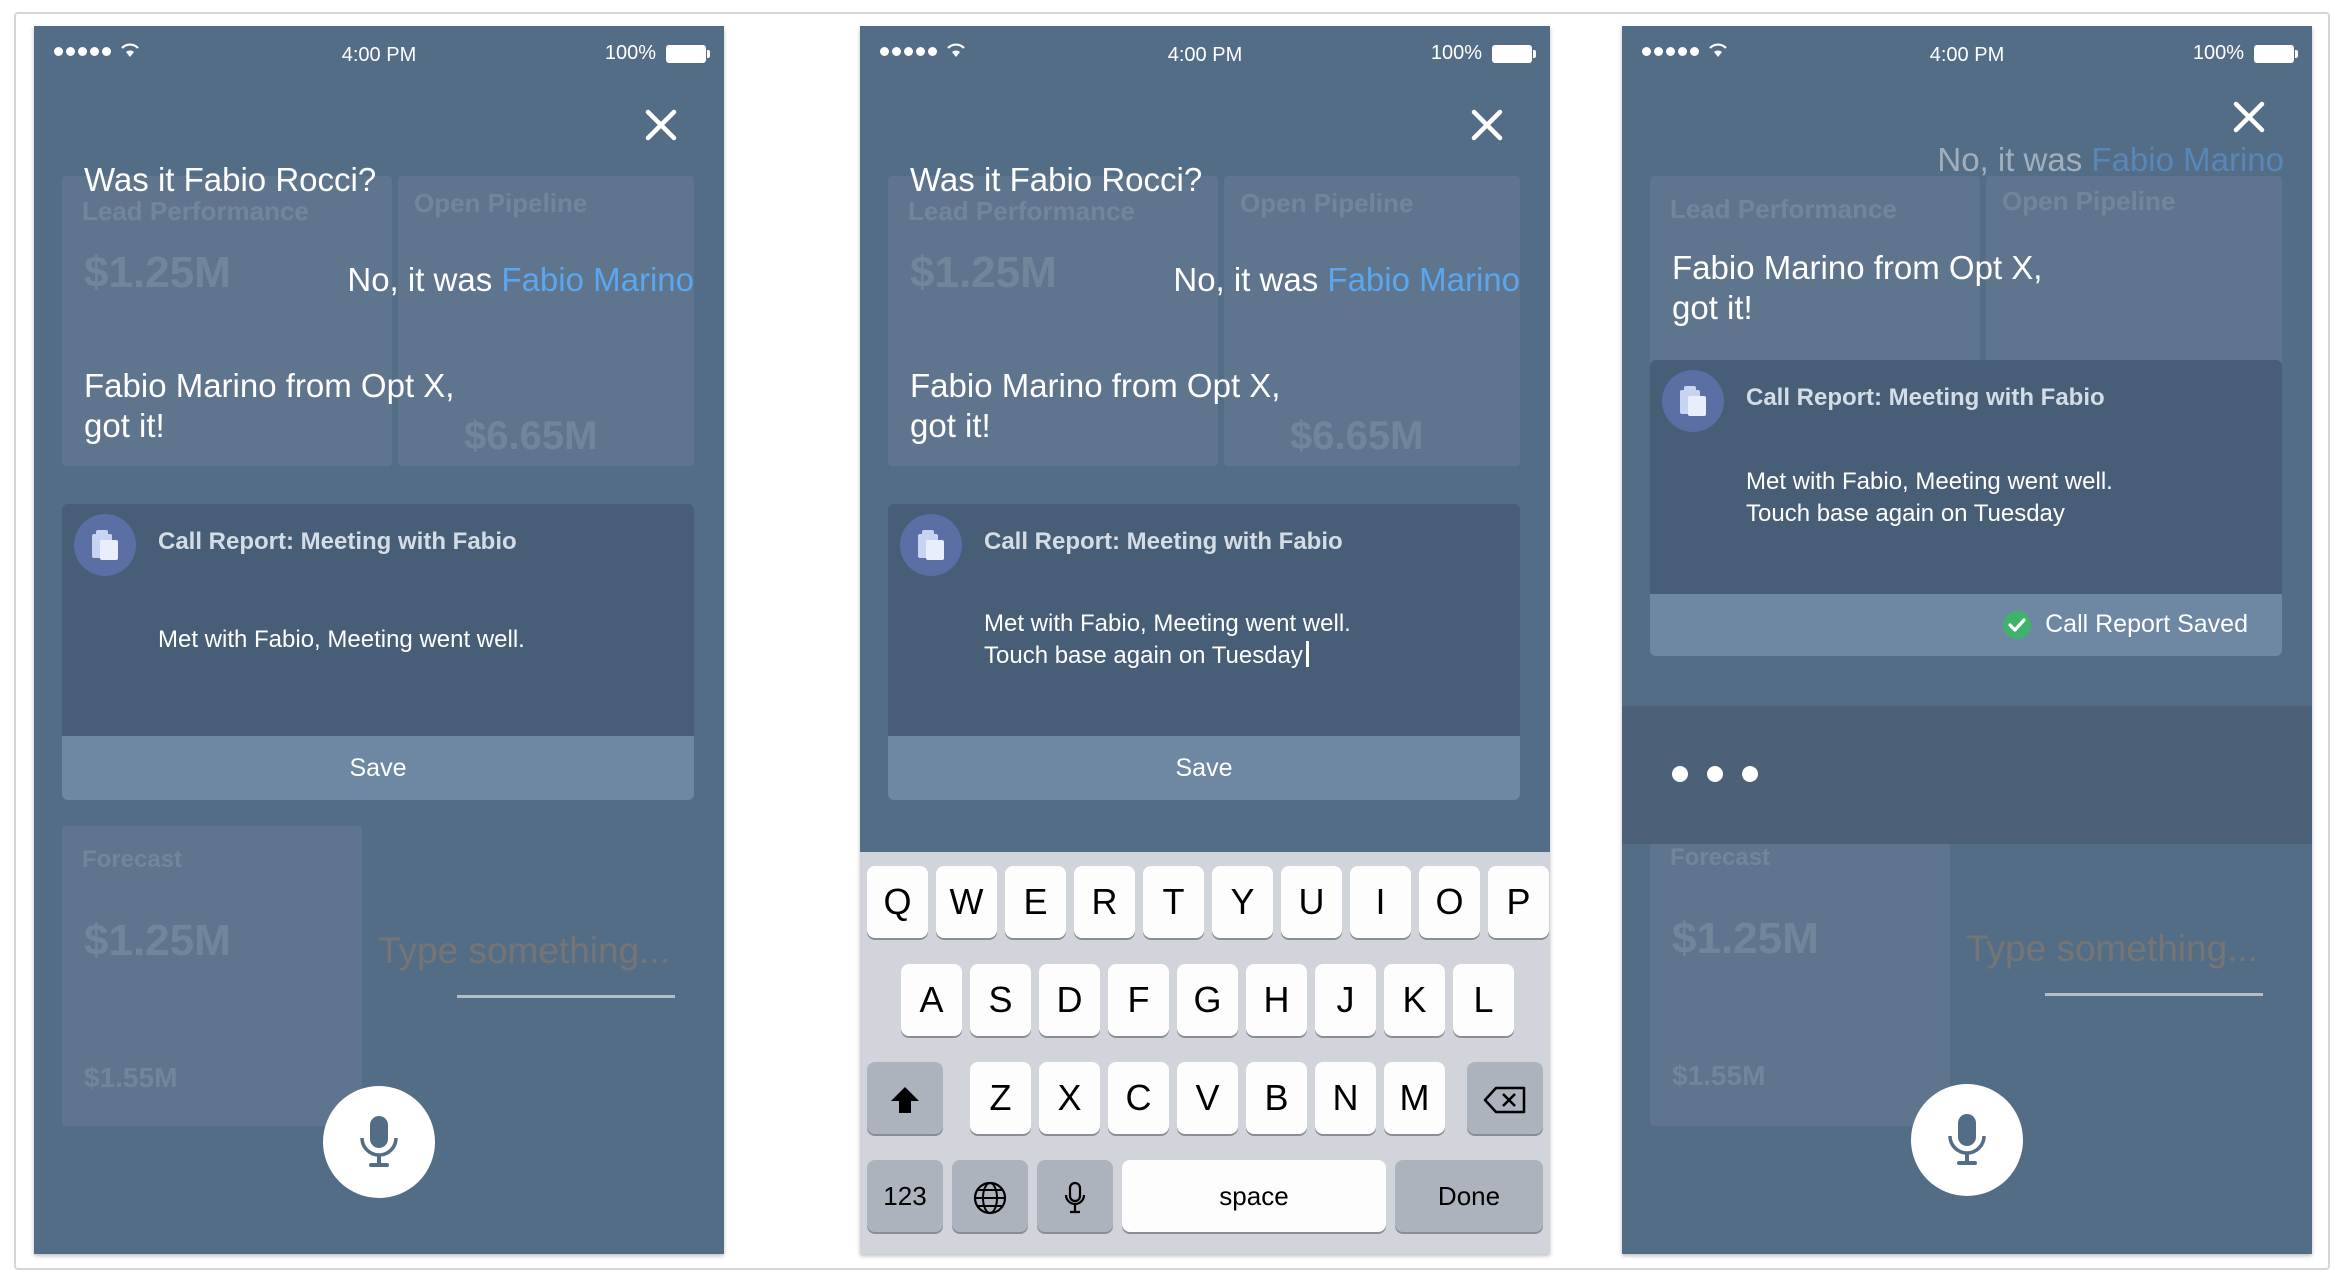 Image resolution: width=2342 pixels, height=1282 pixels. I want to click on key-i: I, so click(1380, 902).